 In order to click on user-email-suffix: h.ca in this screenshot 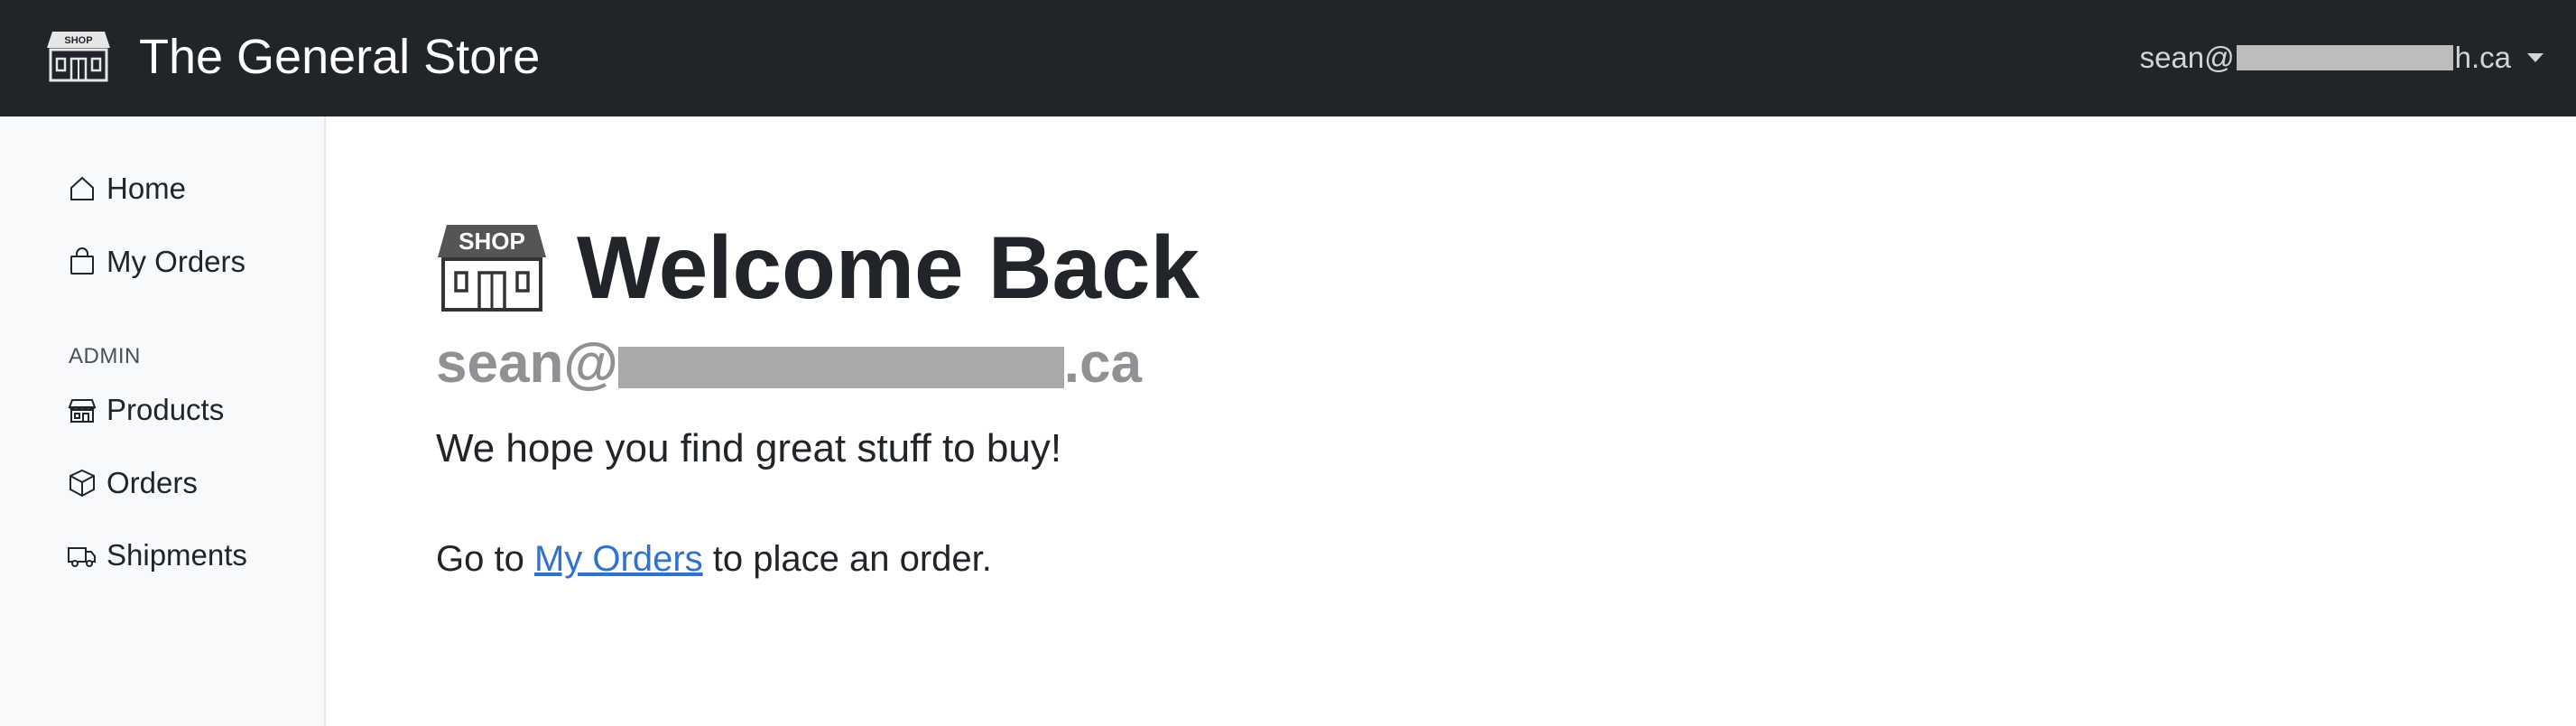, I will do `click(2482, 58)`.